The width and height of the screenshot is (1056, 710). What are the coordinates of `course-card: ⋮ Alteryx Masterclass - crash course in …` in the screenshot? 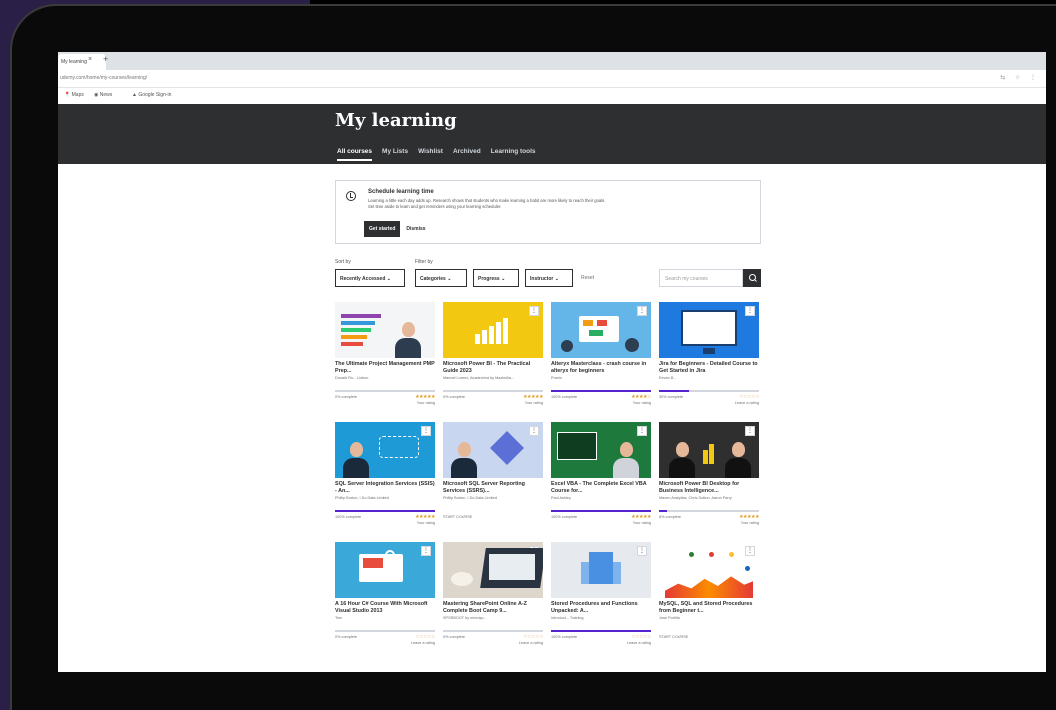 It's located at (601, 354).